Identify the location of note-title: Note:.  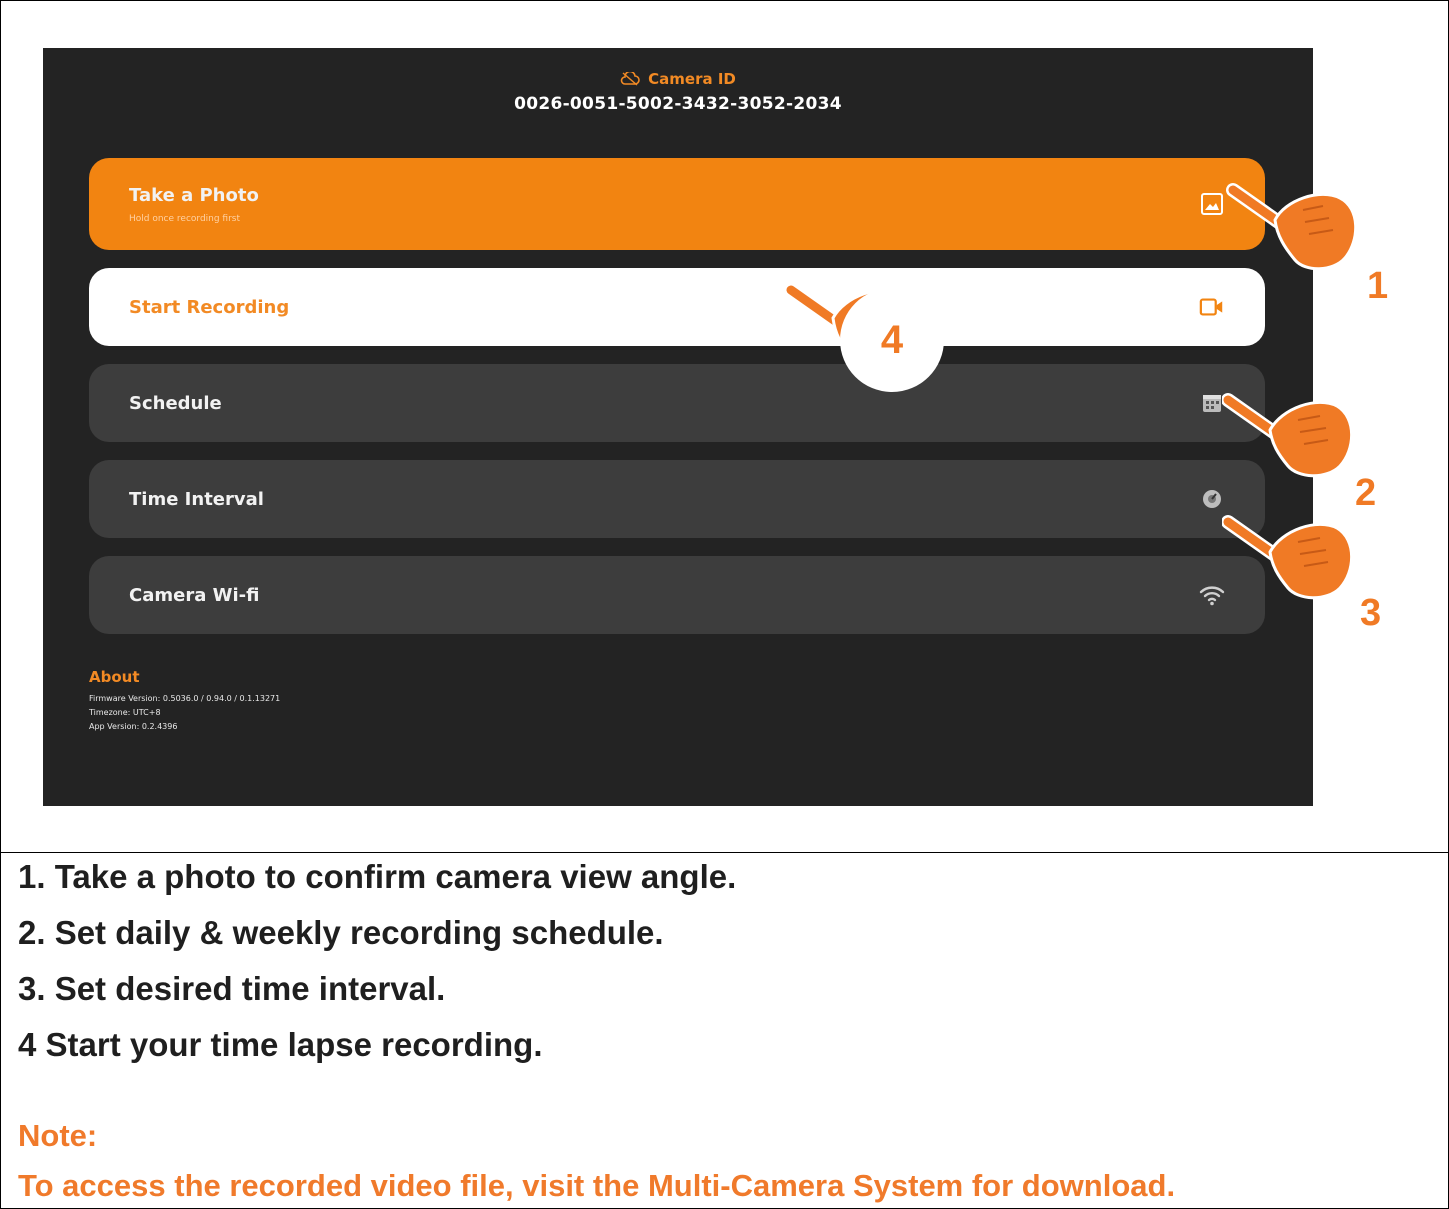
(58, 1135).